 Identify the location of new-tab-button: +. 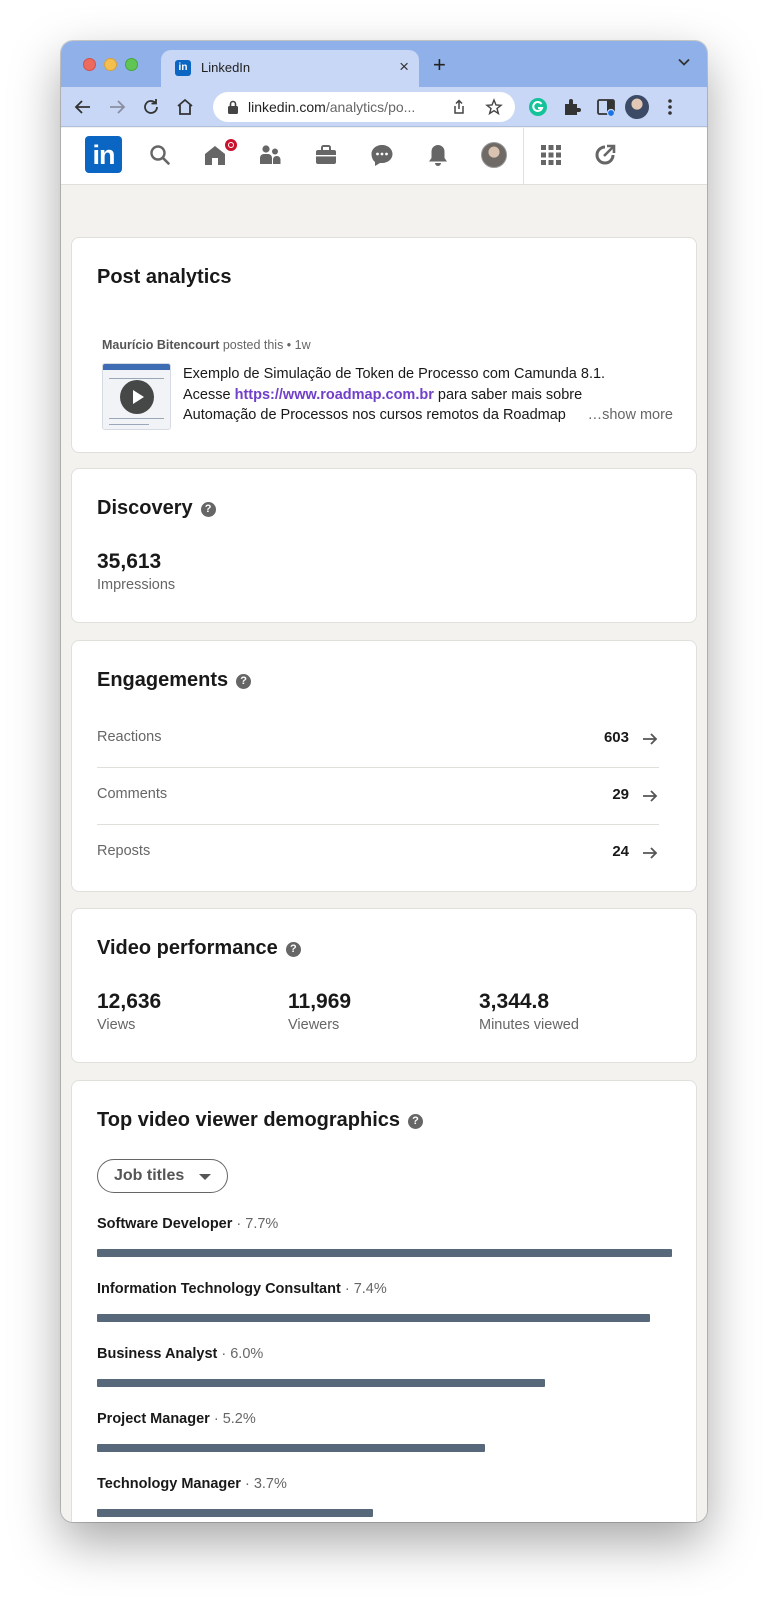
(439, 65).